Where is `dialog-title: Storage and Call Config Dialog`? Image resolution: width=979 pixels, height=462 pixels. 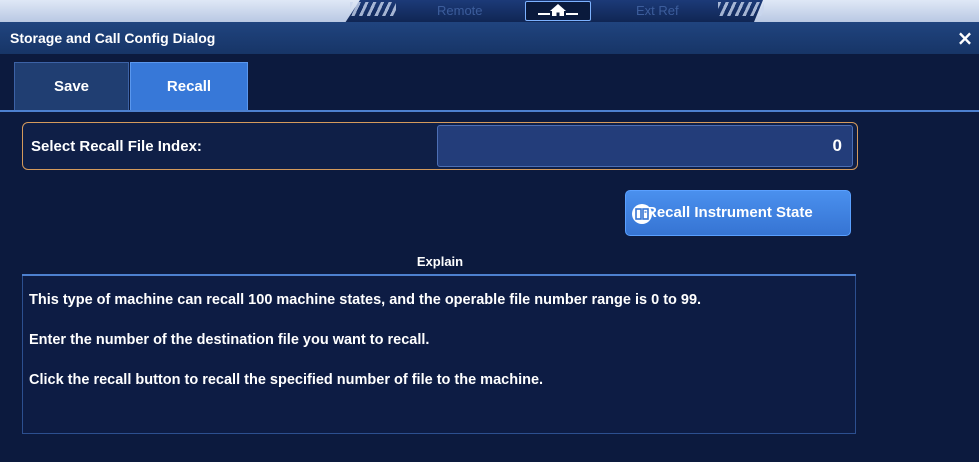
dialog-title: Storage and Call Config Dialog is located at coordinates (113, 38).